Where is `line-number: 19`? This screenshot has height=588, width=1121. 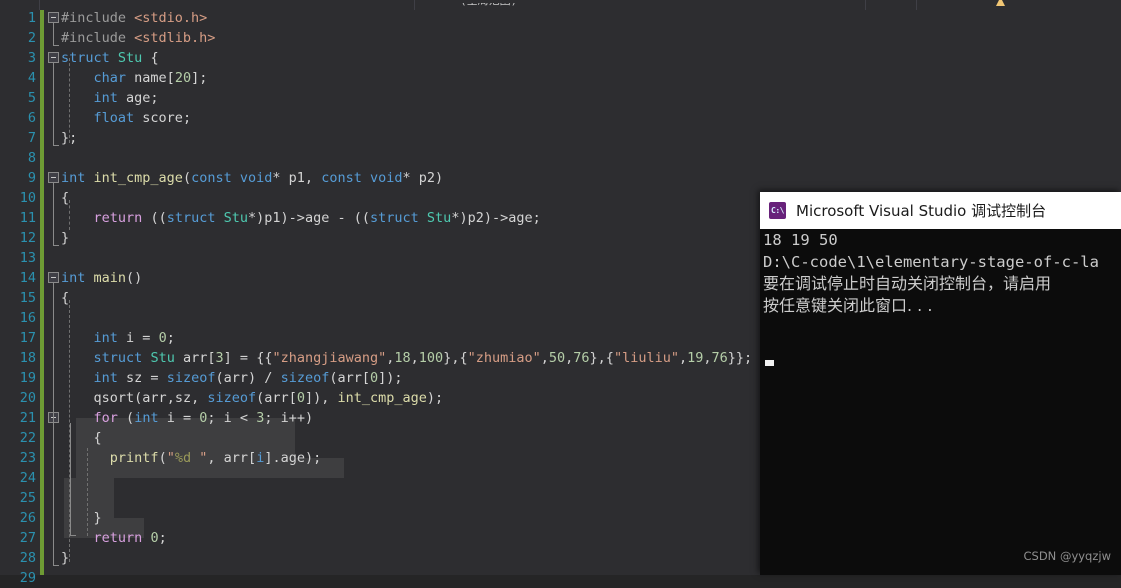
line-number: 19 is located at coordinates (27, 378).